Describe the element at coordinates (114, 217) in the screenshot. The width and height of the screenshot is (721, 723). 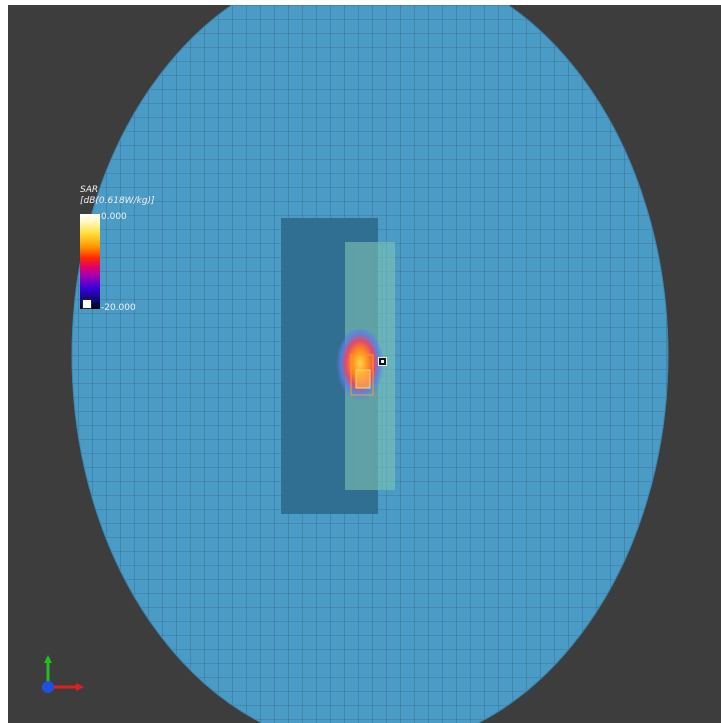
I see `colorbar-max-label: 0.000` at that location.